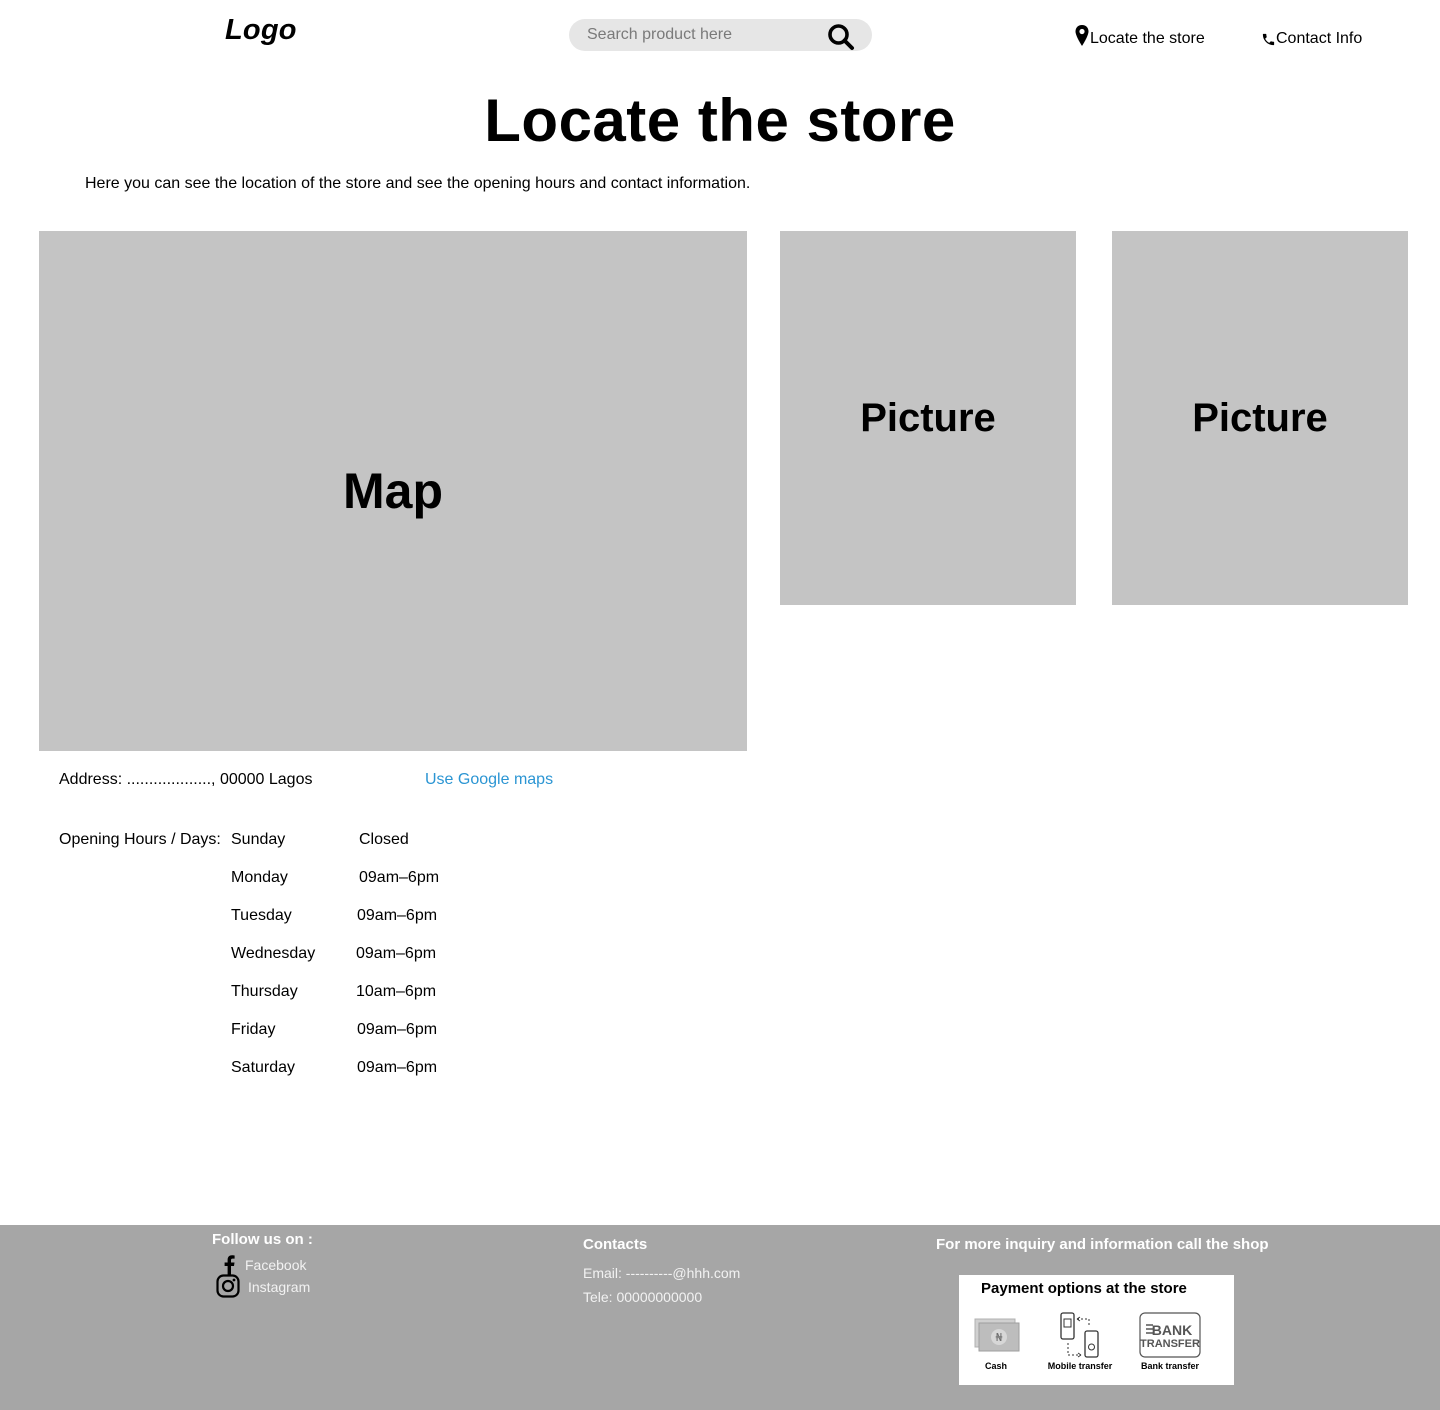 The height and width of the screenshot is (1410, 1440). I want to click on page-title: Locate the store, so click(720, 120).